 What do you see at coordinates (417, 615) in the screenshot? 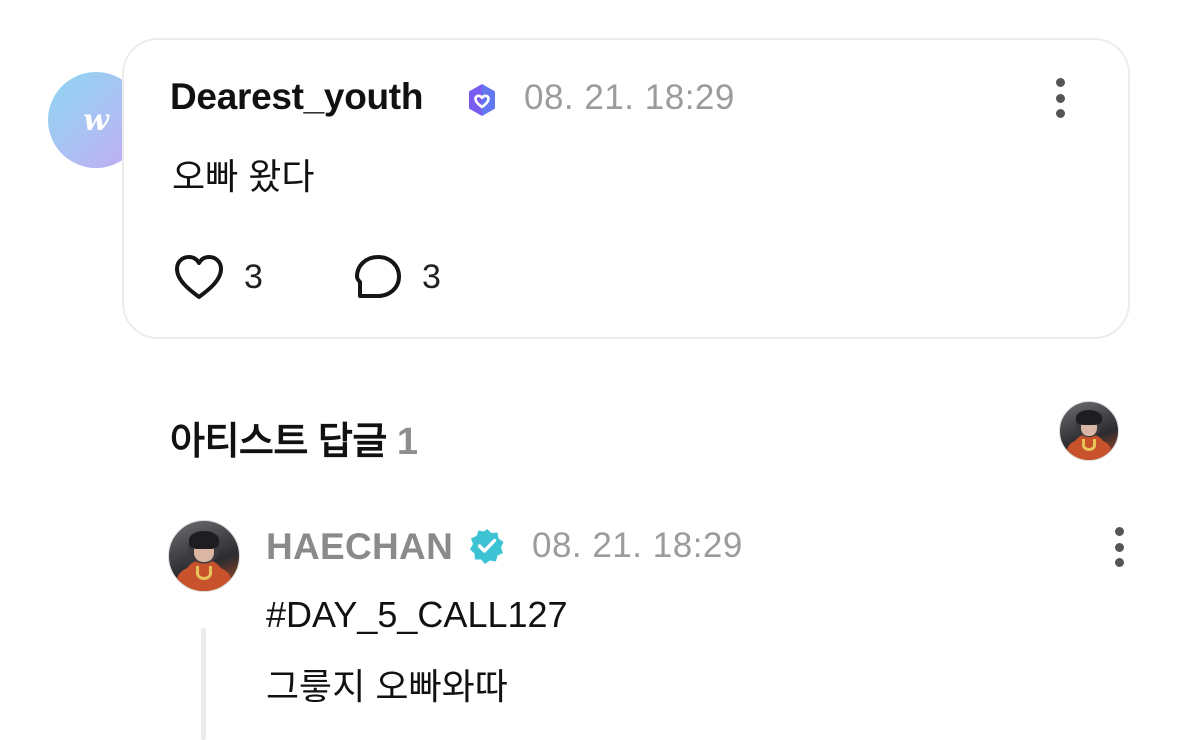
I see `reply-hashtag: #DAY_5_CALL127` at bounding box center [417, 615].